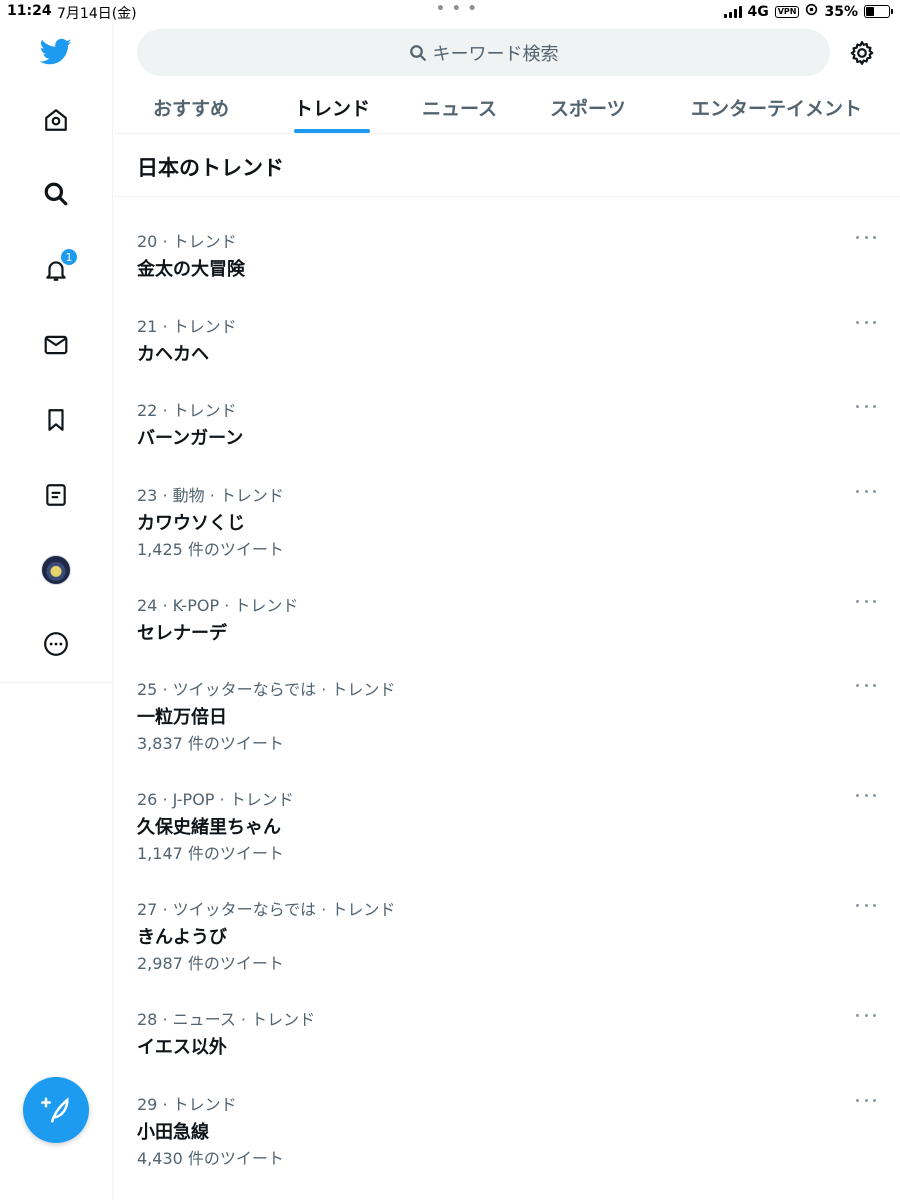 The width and height of the screenshot is (900, 1200). I want to click on search-bar: キーワード検索, so click(483, 52).